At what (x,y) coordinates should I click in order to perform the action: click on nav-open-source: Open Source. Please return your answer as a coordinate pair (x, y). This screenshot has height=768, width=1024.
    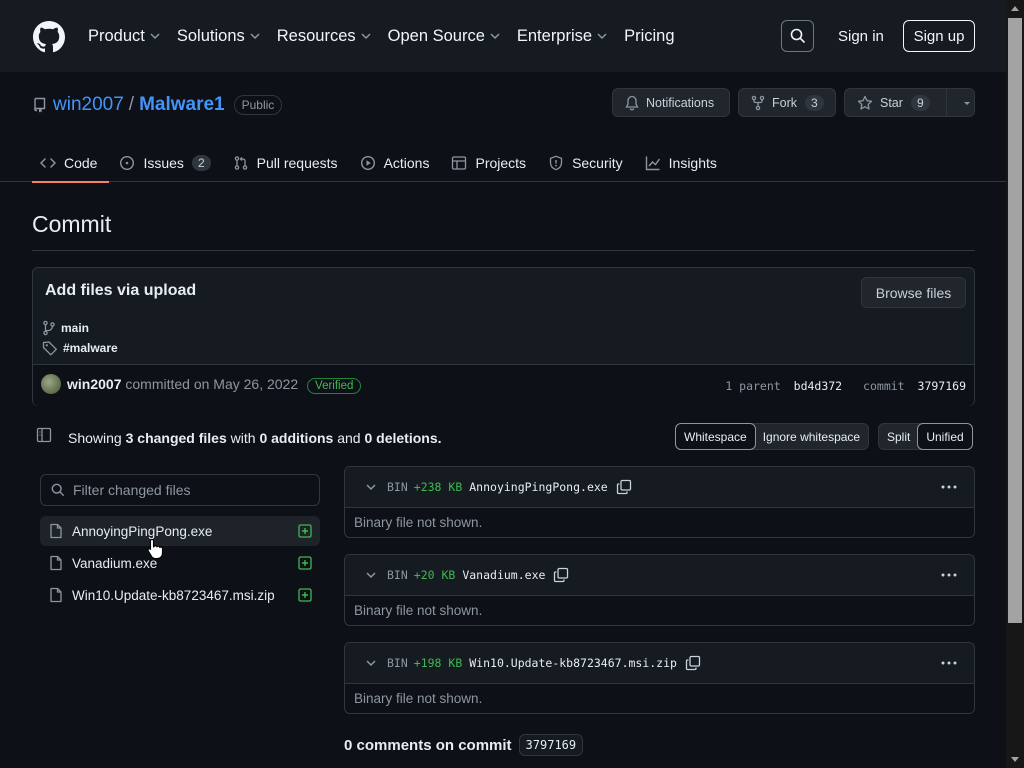
    Looking at the image, I should click on (444, 36).